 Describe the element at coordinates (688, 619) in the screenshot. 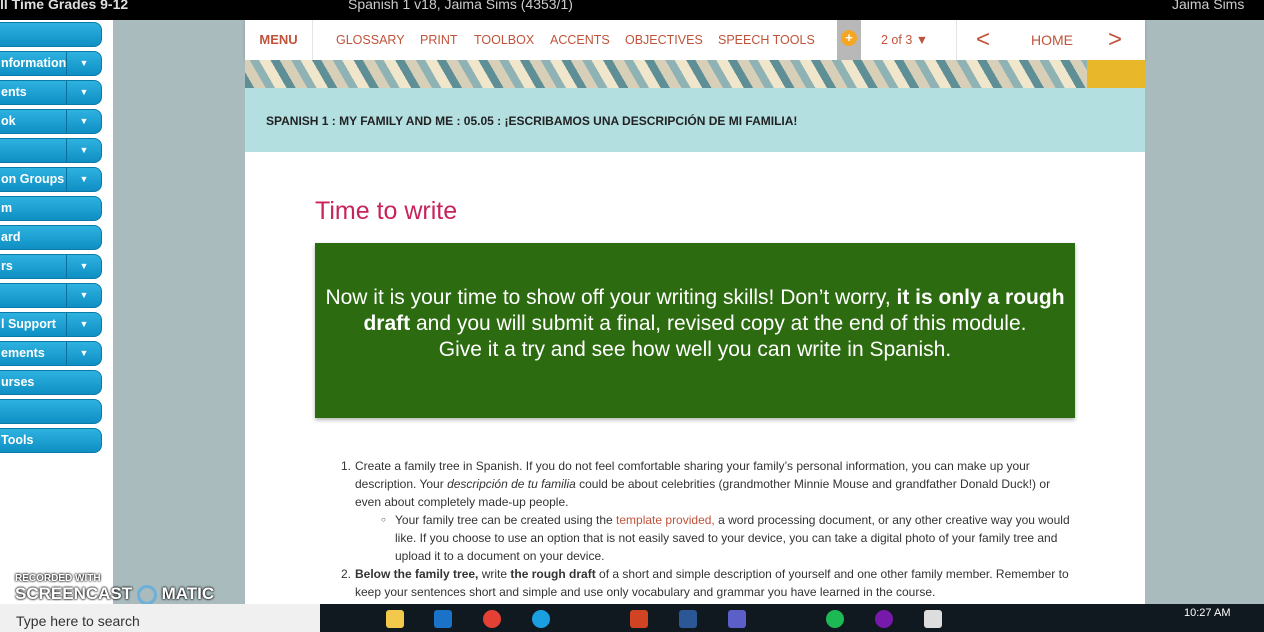

I see `word-icon` at that location.